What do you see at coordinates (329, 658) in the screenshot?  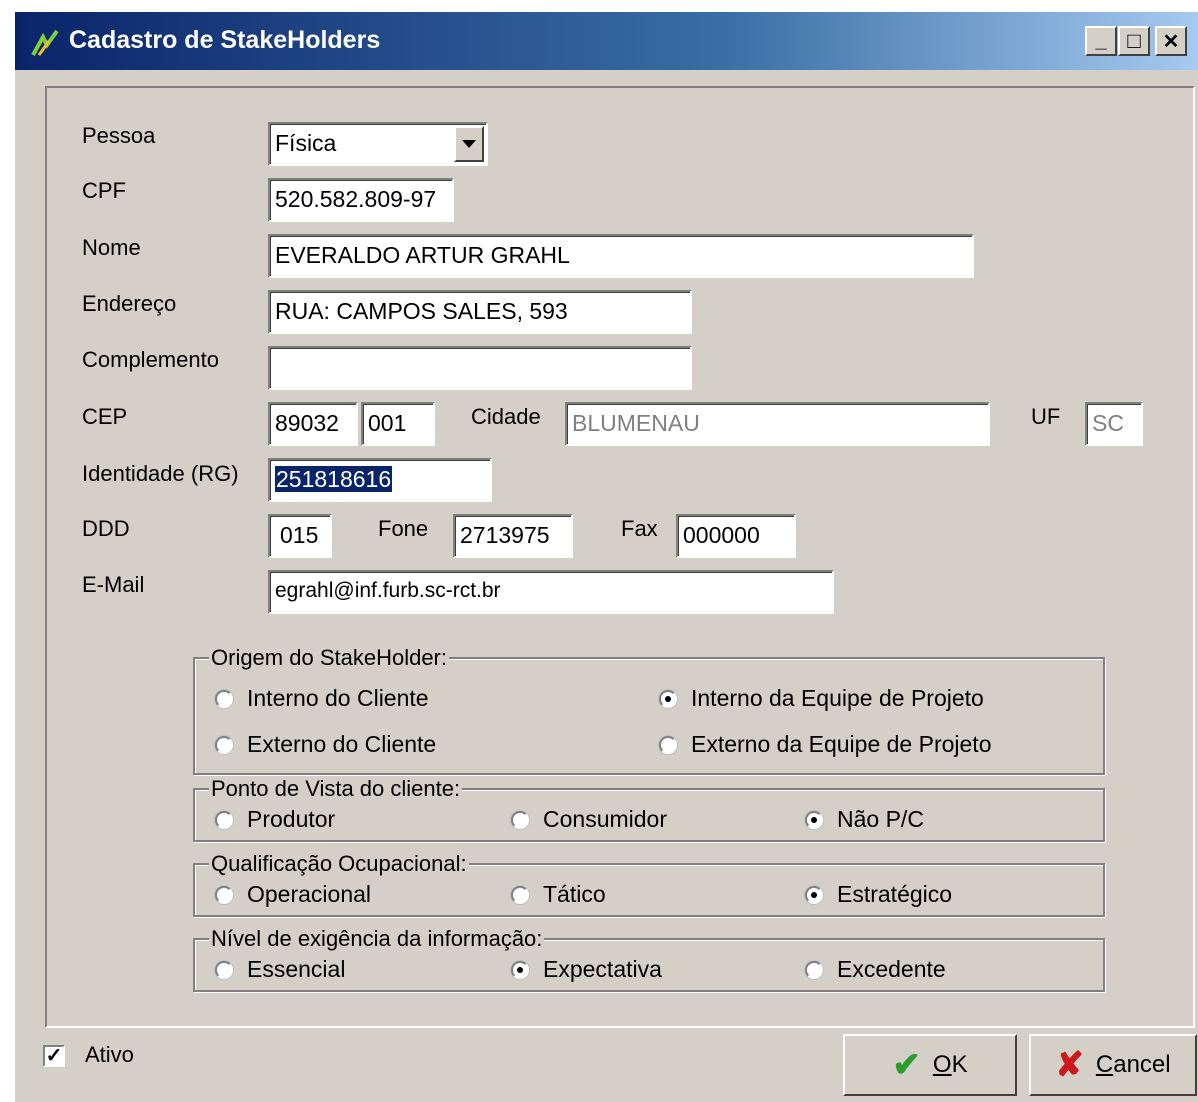 I see `origem-group-title: Origem do StakeHolder:` at bounding box center [329, 658].